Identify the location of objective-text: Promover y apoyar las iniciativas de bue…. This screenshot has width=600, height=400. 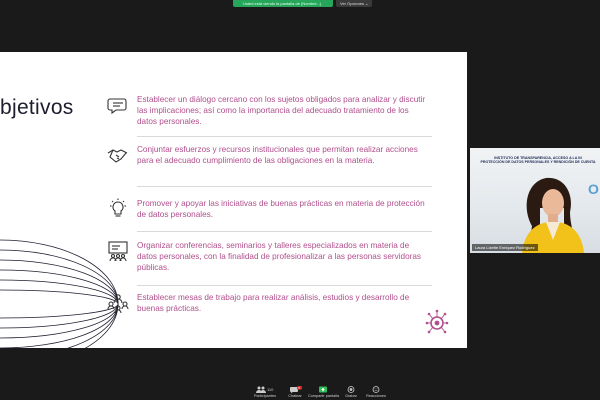
(281, 209).